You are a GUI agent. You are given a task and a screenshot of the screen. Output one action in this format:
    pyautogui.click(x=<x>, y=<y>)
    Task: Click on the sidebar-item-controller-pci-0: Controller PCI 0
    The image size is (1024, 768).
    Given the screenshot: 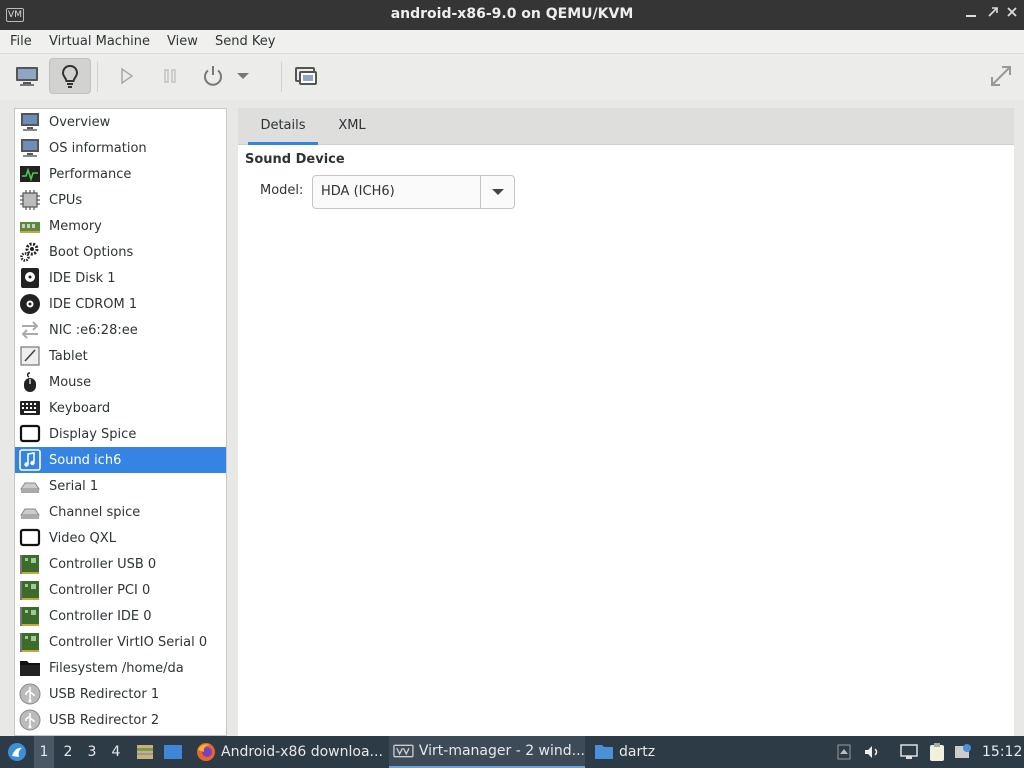 What is the action you would take?
    pyautogui.click(x=120, y=590)
    